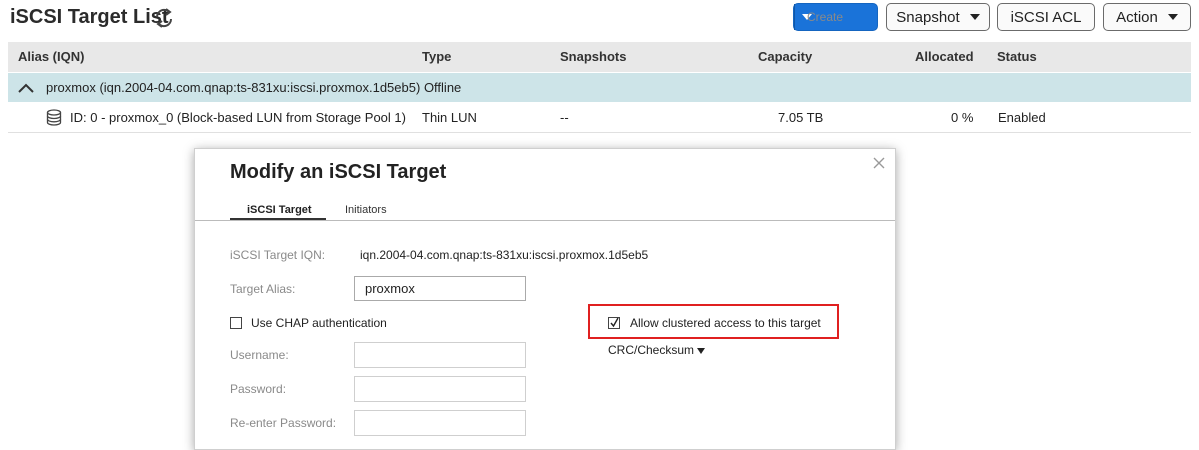  What do you see at coordinates (449, 117) in the screenshot?
I see `lun-type: Thin LUN` at bounding box center [449, 117].